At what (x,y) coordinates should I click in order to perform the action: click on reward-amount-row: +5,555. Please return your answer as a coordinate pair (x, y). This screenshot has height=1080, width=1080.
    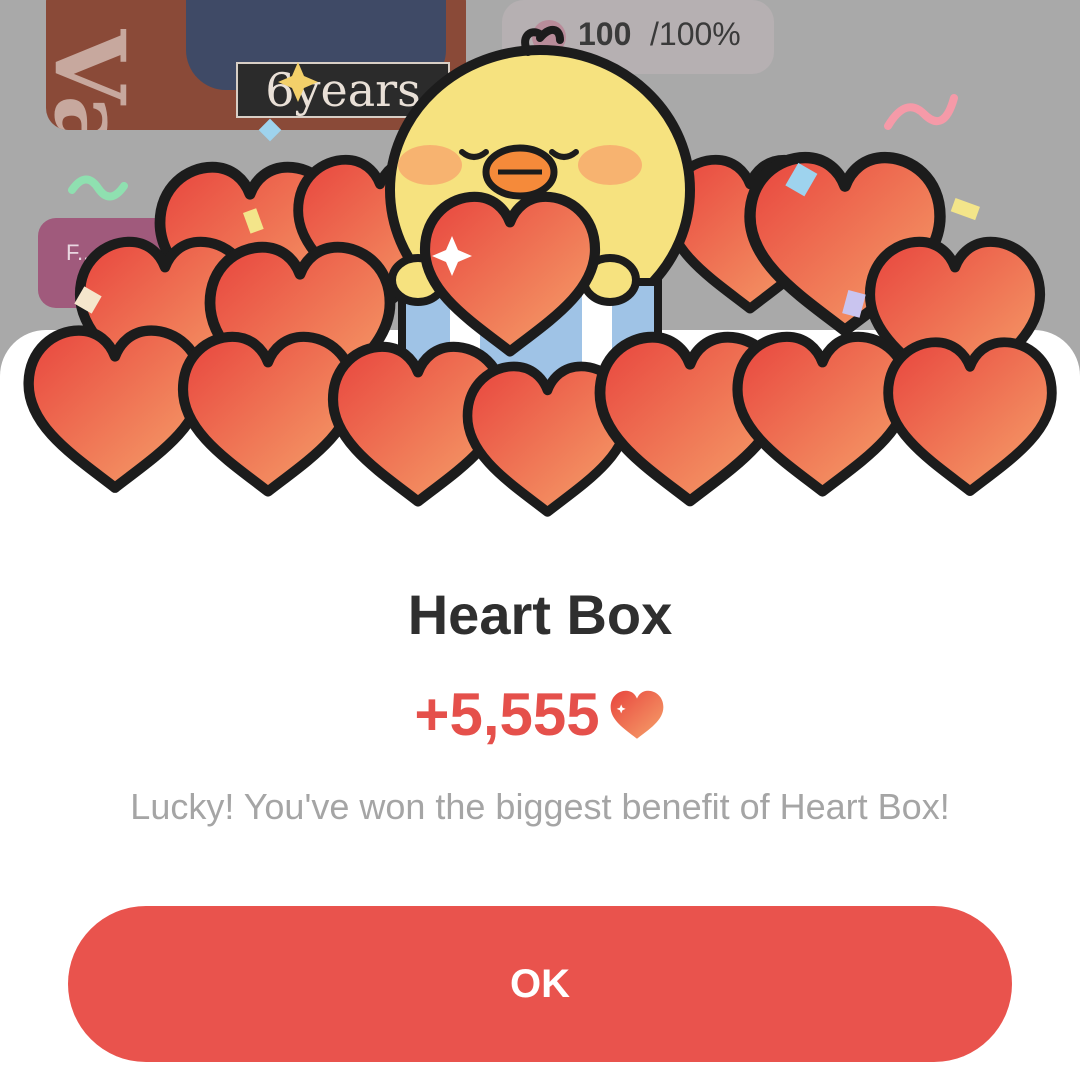
    Looking at the image, I should click on (540, 715).